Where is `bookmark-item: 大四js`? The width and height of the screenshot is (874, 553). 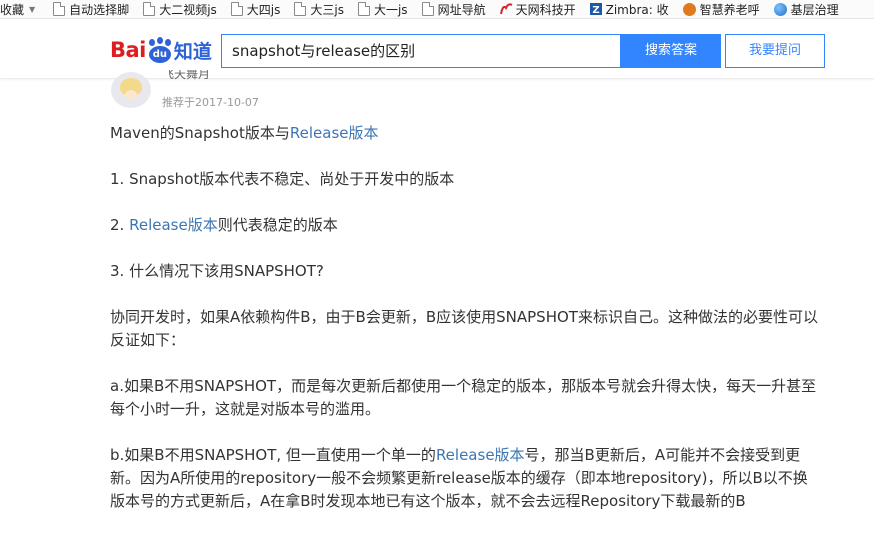
bookmark-item: 大四js is located at coordinates (255, 9).